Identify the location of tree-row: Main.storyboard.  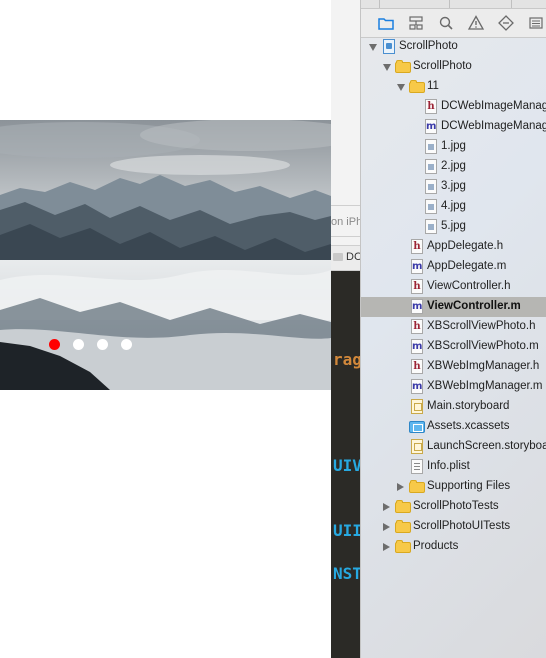
(453, 407).